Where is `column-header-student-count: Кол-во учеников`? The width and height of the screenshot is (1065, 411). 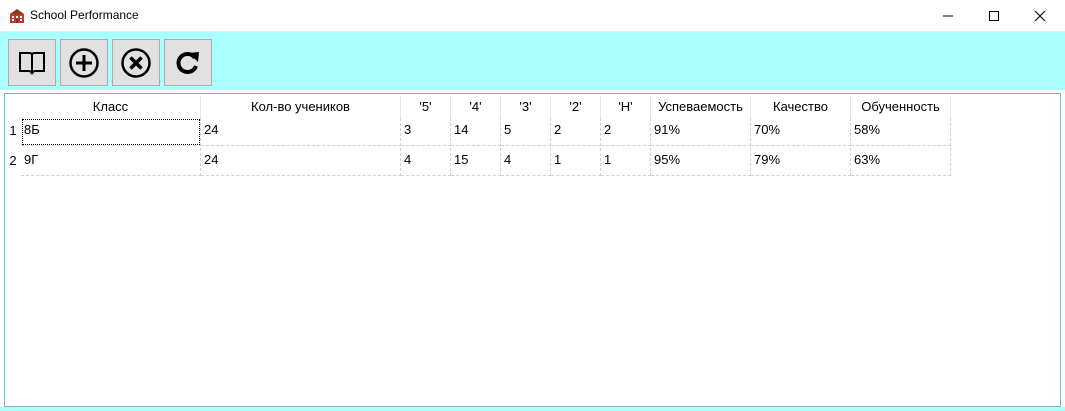 column-header-student-count: Кол-во учеников is located at coordinates (301, 107).